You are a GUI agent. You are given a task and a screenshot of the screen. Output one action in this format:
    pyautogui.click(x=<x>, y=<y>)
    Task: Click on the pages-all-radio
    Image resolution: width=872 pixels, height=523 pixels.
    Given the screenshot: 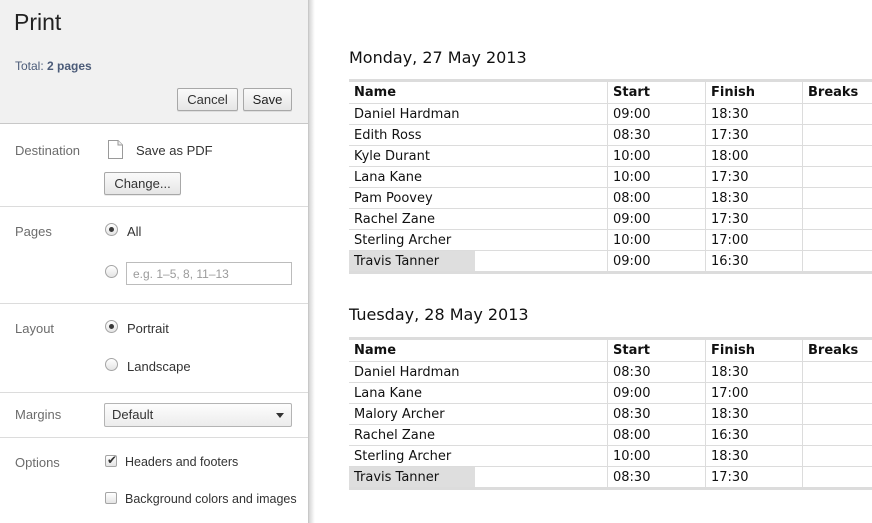 What is the action you would take?
    pyautogui.click(x=111, y=229)
    